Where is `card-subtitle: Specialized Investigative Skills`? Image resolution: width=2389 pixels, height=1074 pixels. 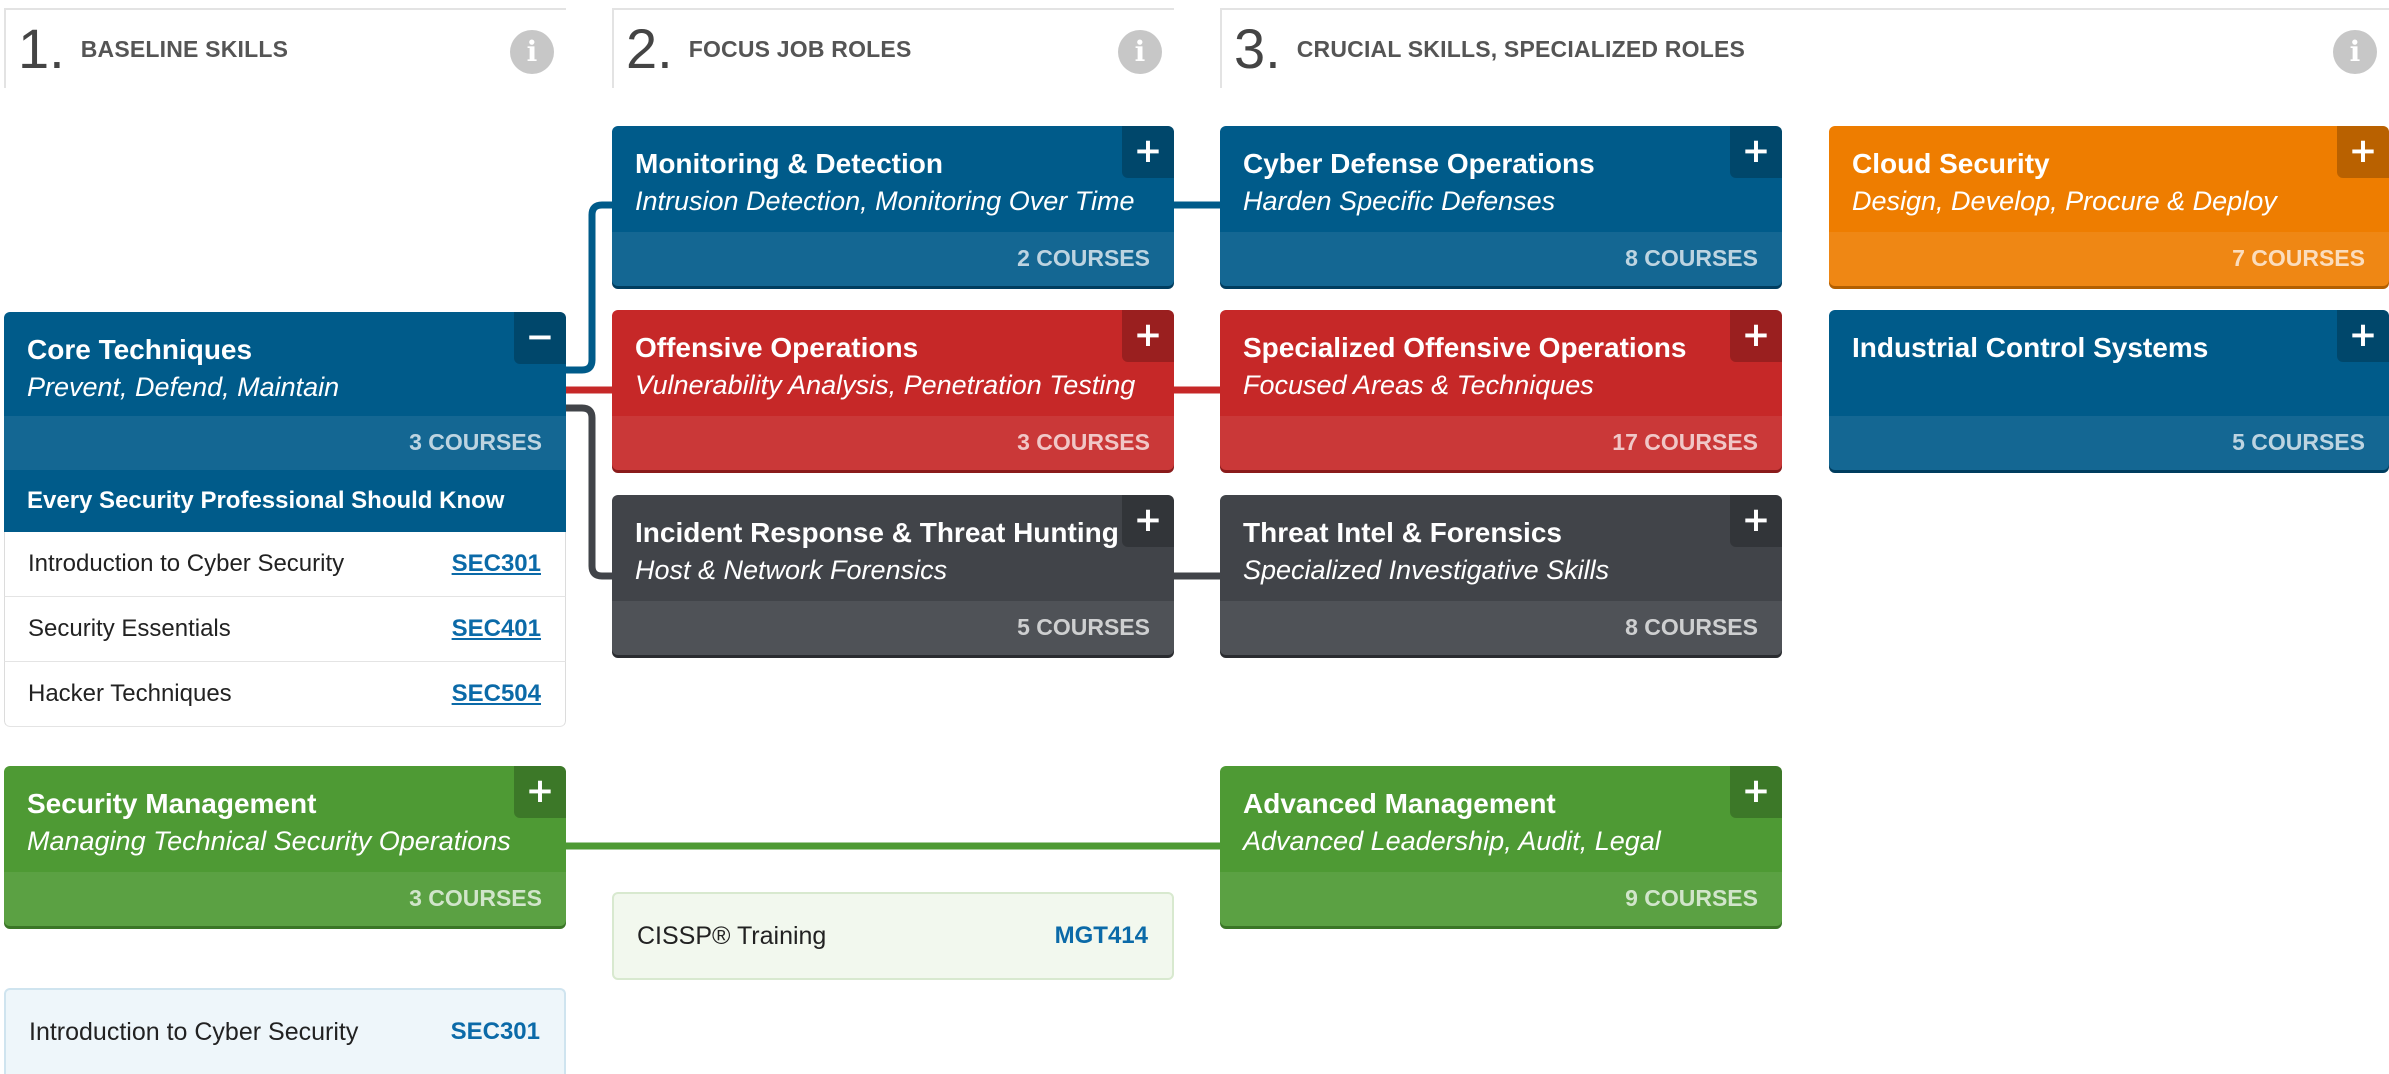 card-subtitle: Specialized Investigative Skills is located at coordinates (1426, 570).